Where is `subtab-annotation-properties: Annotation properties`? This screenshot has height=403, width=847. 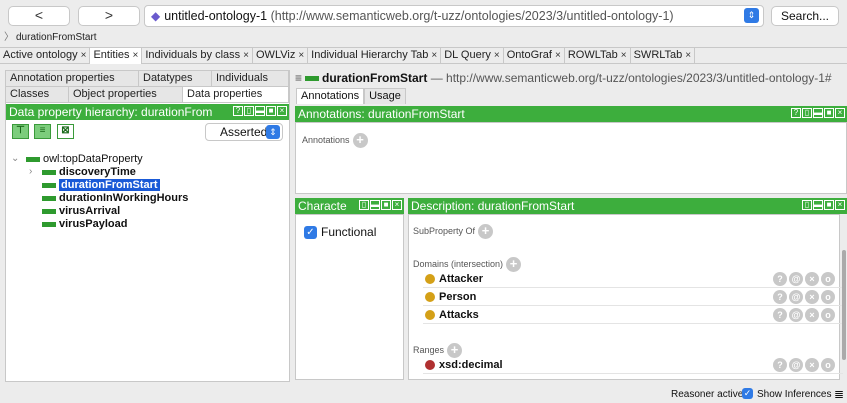
subtab-annotation-properties: Annotation properties is located at coordinates (72, 79).